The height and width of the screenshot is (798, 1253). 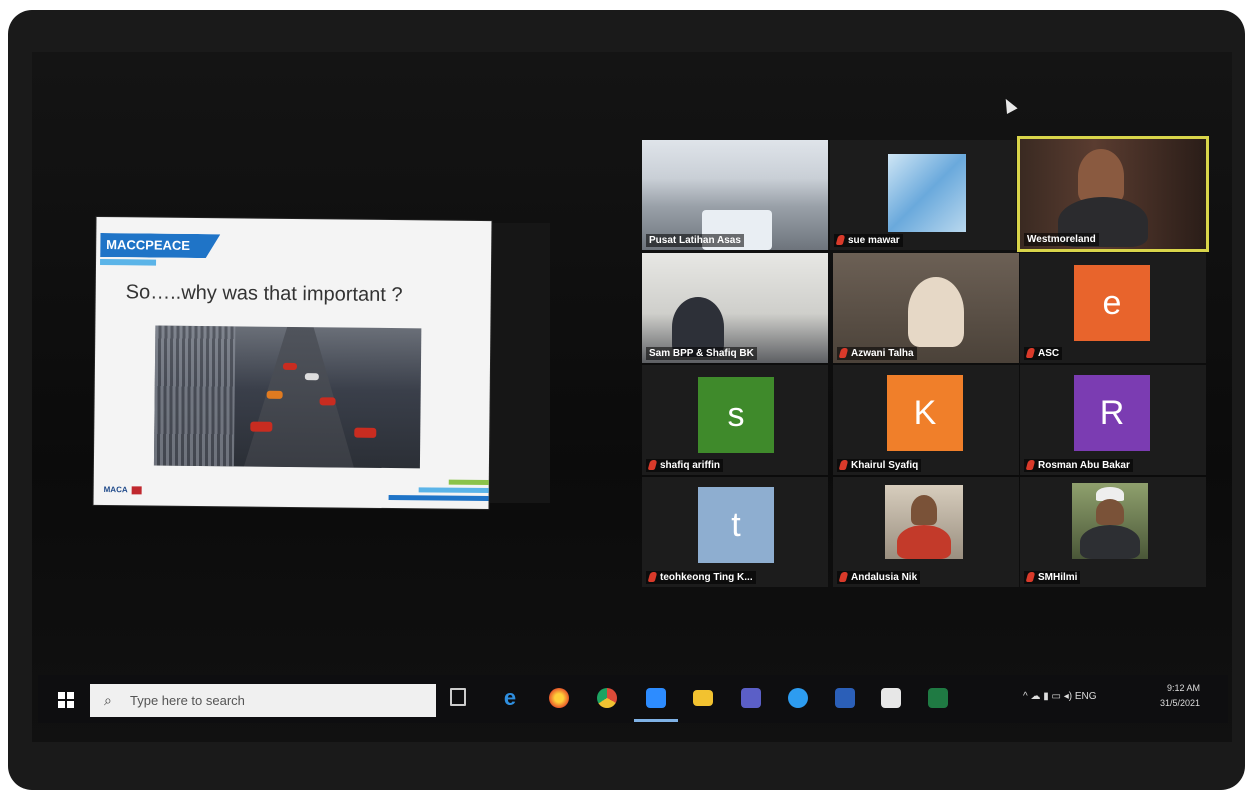 I want to click on avatar-initial: K, so click(x=925, y=413).